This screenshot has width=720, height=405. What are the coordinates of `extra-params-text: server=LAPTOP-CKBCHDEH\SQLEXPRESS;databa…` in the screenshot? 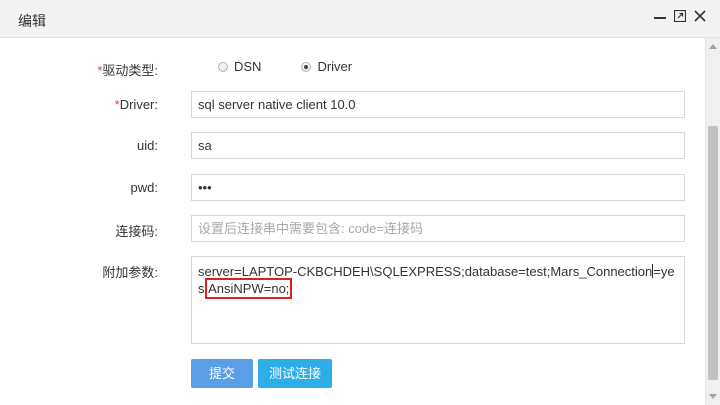 It's located at (425, 271).